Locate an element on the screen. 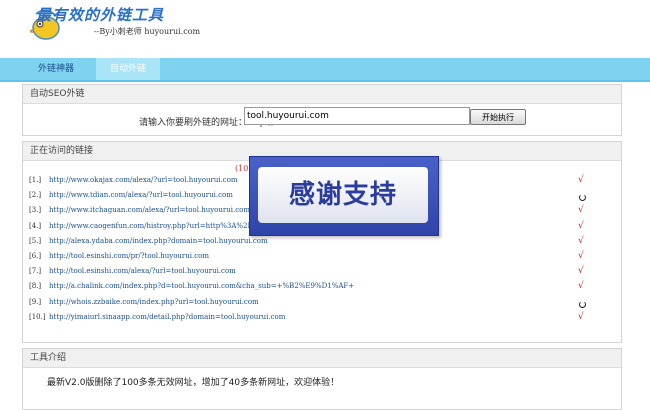  popup-card: 感谢支持 is located at coordinates (343, 195).